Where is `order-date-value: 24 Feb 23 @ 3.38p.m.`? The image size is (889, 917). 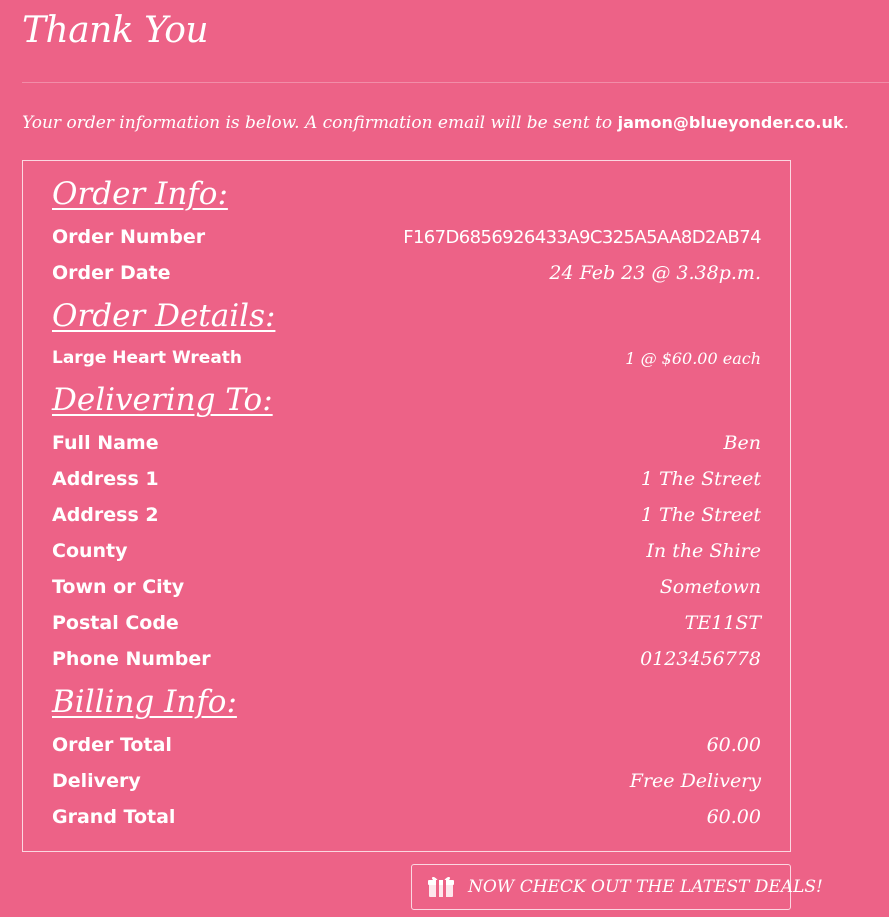 order-date-value: 24 Feb 23 @ 3.38p.m. is located at coordinates (655, 273).